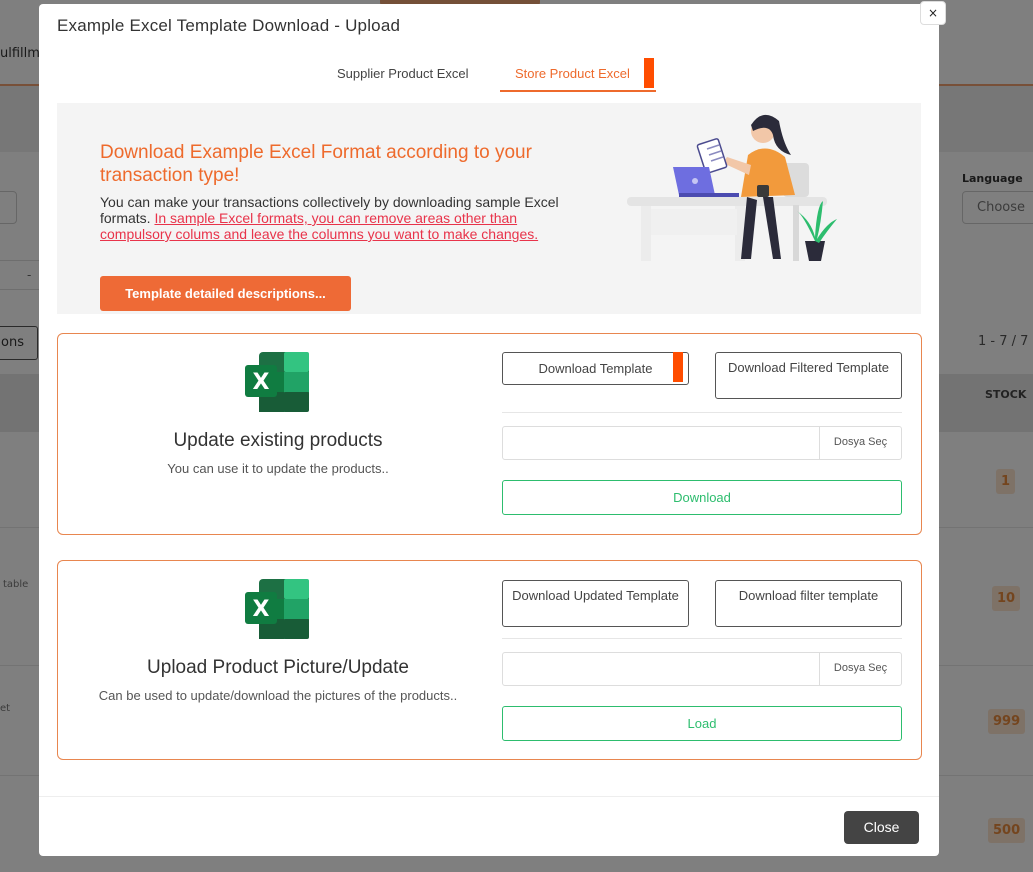 The image size is (1033, 872). Describe the element at coordinates (702, 723) in the screenshot. I see `load-button: Load` at that location.